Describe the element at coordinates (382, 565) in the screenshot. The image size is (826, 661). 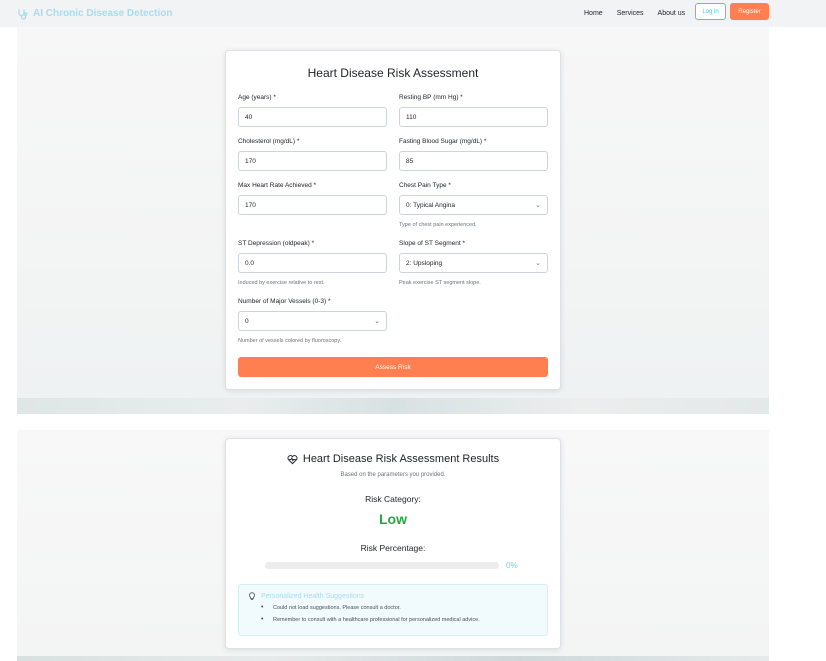
I see `risk-progress-bar` at that location.